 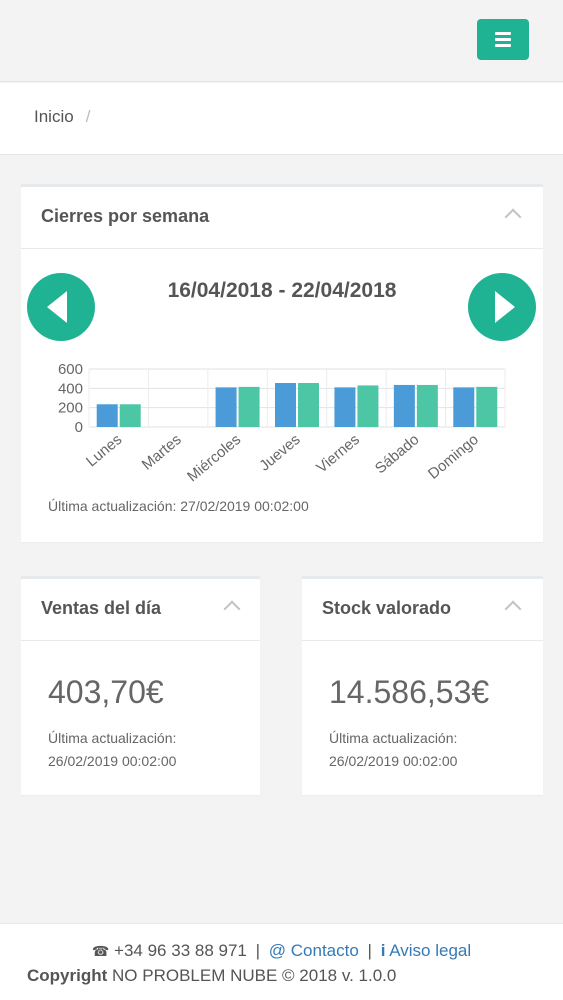 I want to click on copyright-text: NO PROBLEM NUBE © 2018 v. 1.0.0, so click(x=254, y=975).